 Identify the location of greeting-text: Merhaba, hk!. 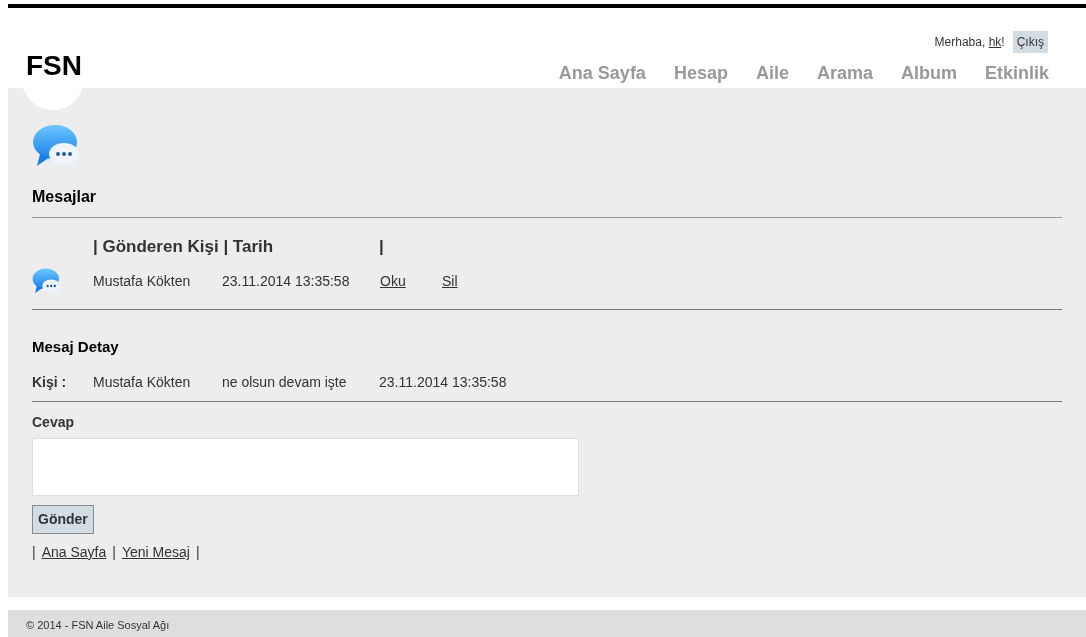
(969, 42).